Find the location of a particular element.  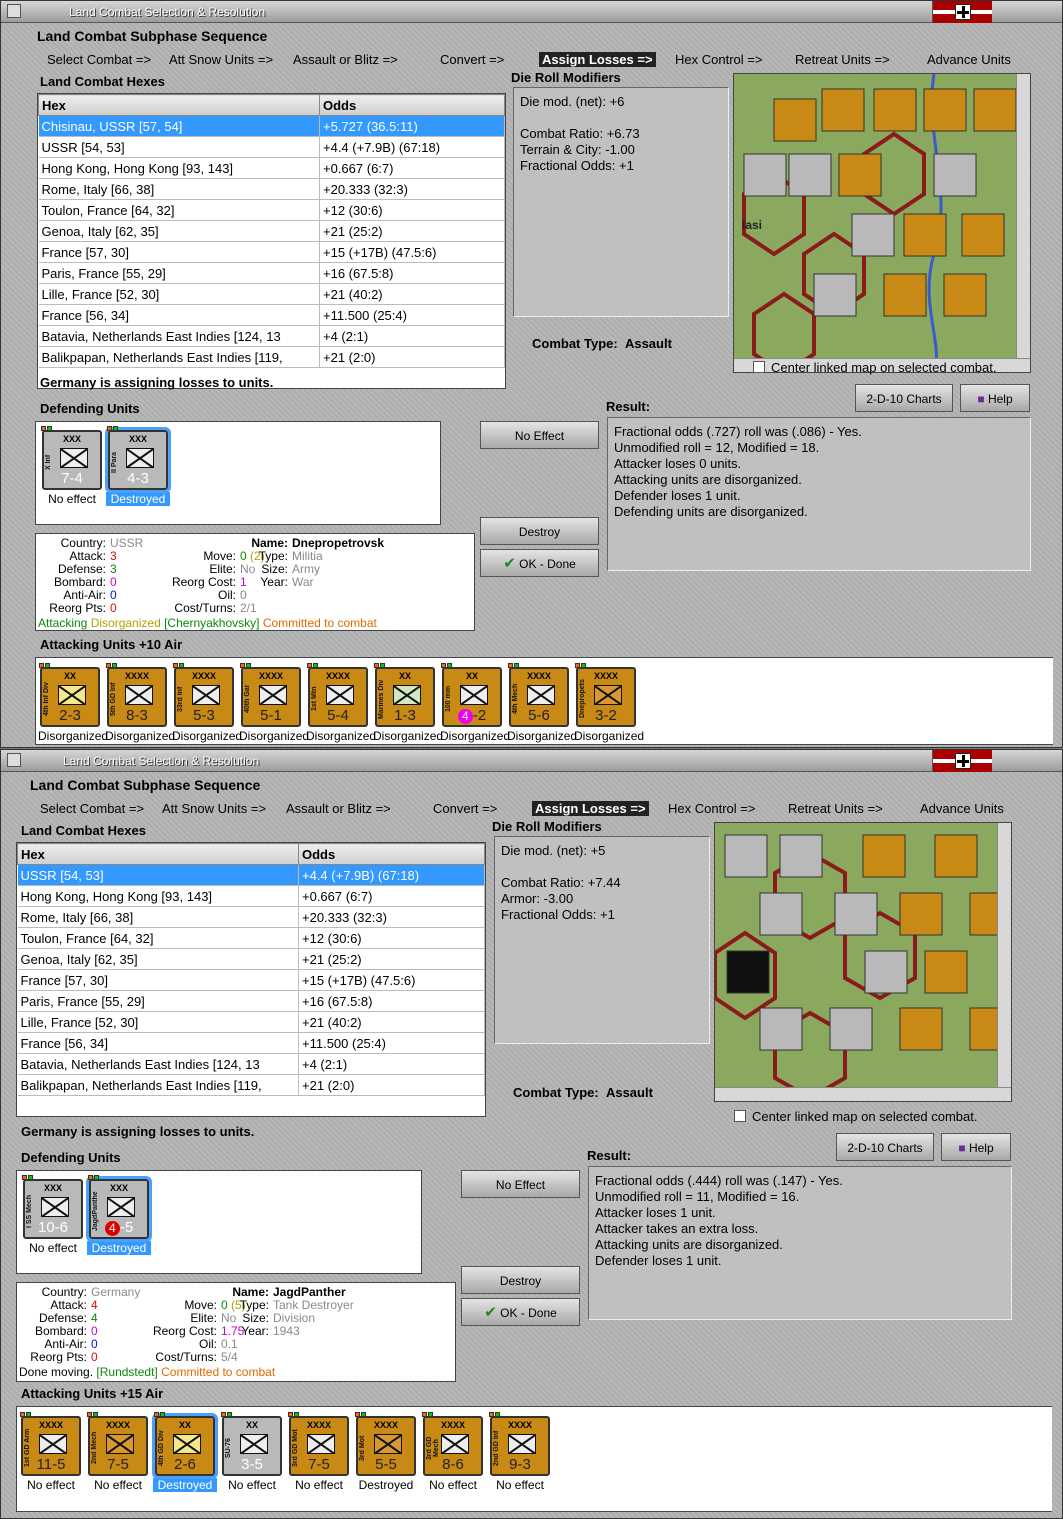

drm-line: Combat Ratio: +7.44 is located at coordinates (561, 882).